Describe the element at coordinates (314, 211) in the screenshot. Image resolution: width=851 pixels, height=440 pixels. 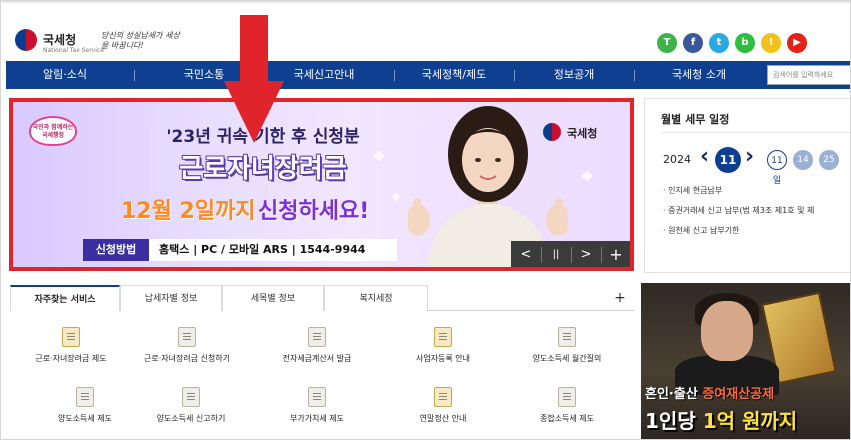
I see `banner-call-to-action: 신청하세요!` at that location.